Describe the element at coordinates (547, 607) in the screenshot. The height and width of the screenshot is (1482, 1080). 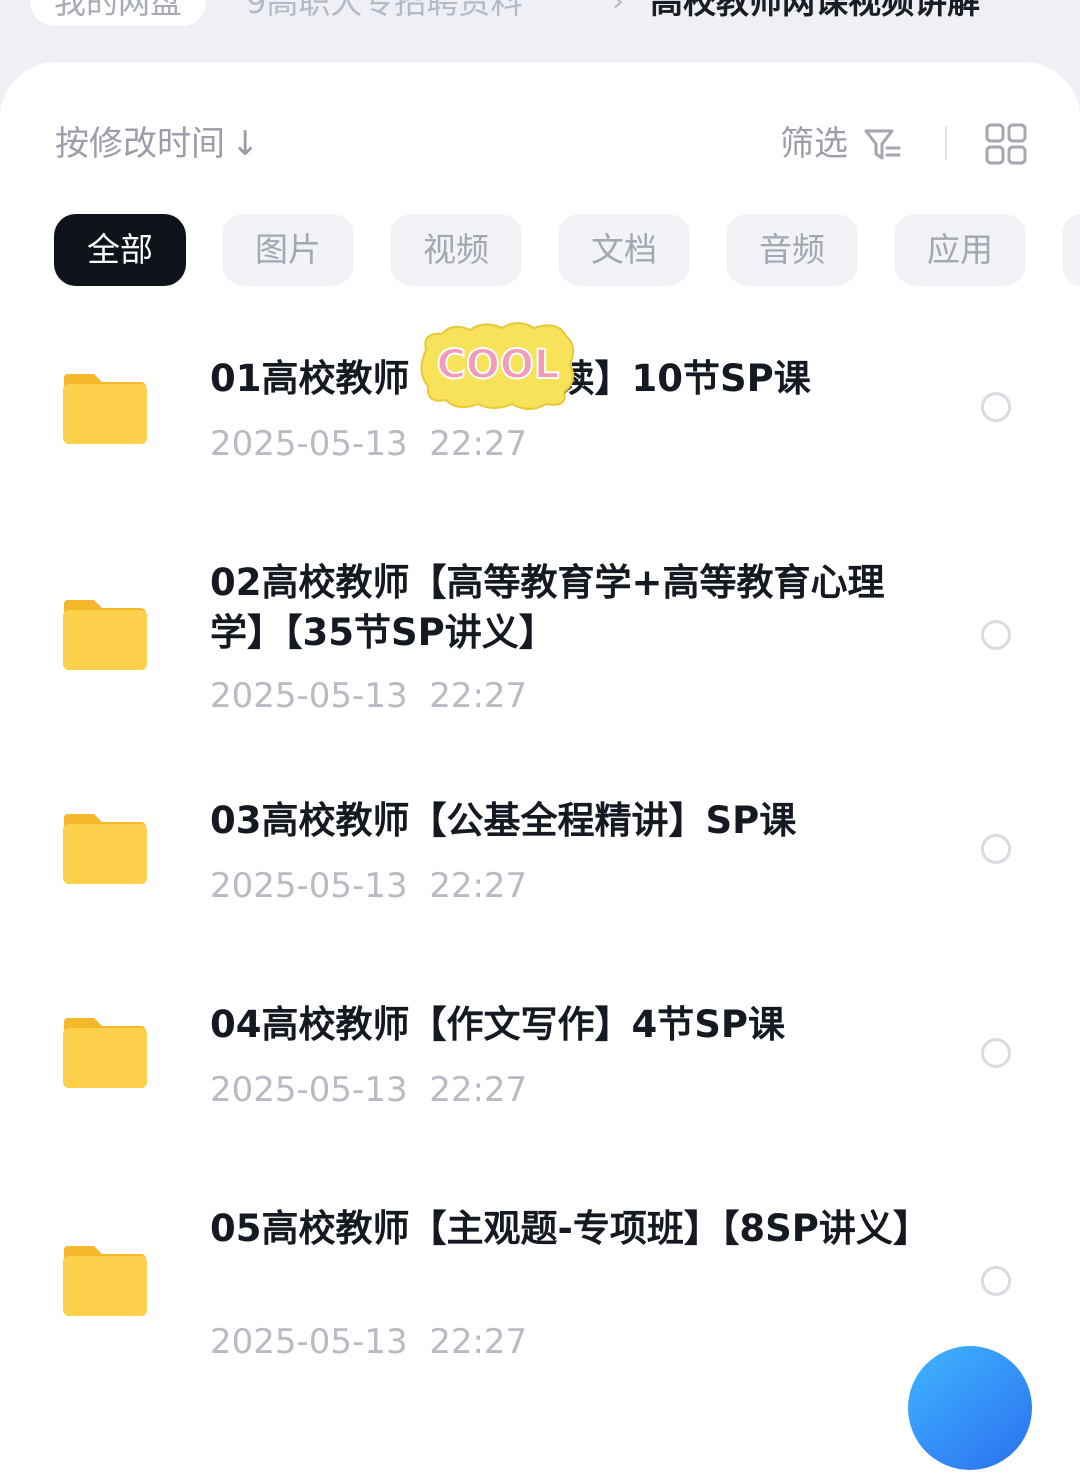
I see `file-name: 02高校教师【高等教育学+高等教育心理学】【35节SP讲义】` at that location.